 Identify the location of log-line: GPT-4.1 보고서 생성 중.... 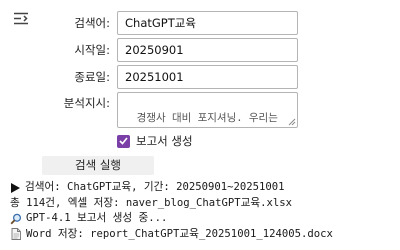
(204, 219).